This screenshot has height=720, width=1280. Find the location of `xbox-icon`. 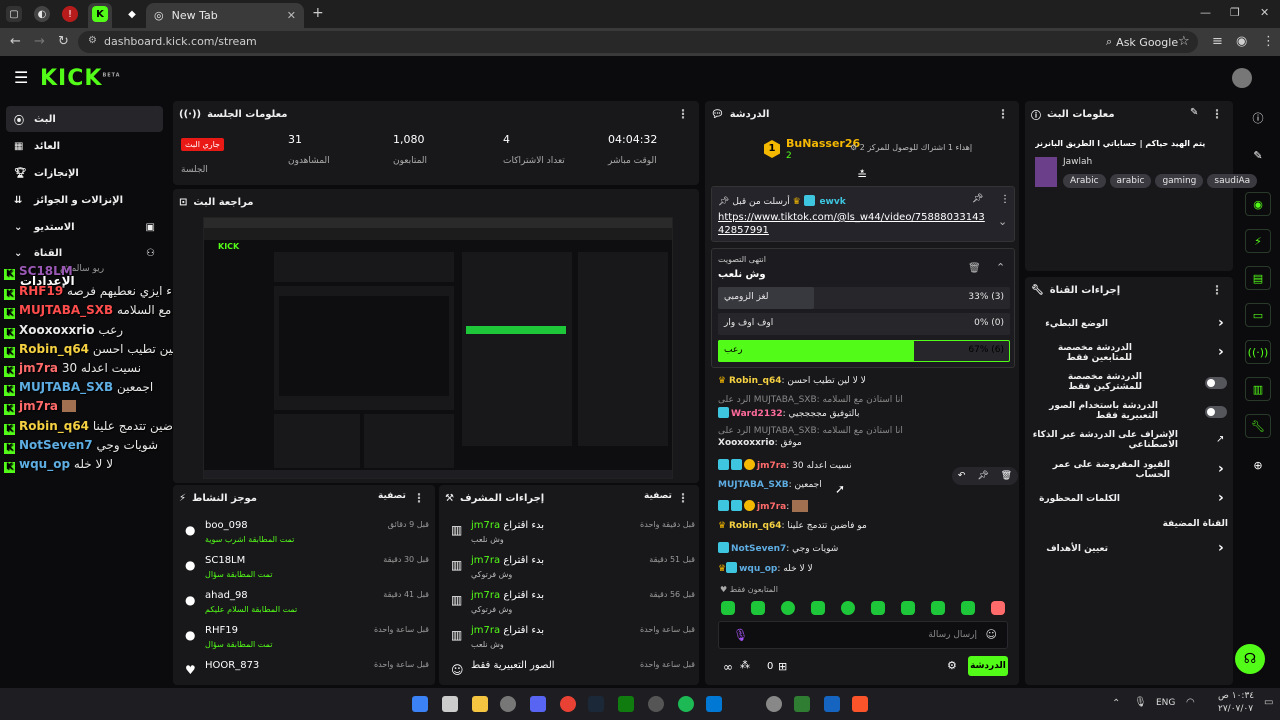

xbox-icon is located at coordinates (626, 704).